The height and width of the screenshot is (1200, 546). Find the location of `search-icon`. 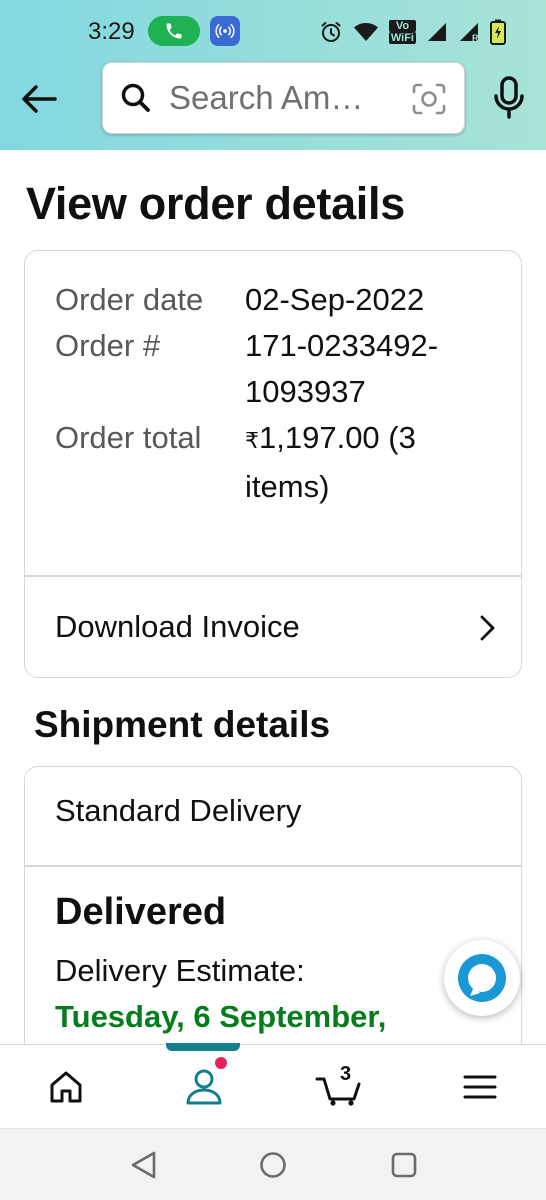

search-icon is located at coordinates (135, 97).